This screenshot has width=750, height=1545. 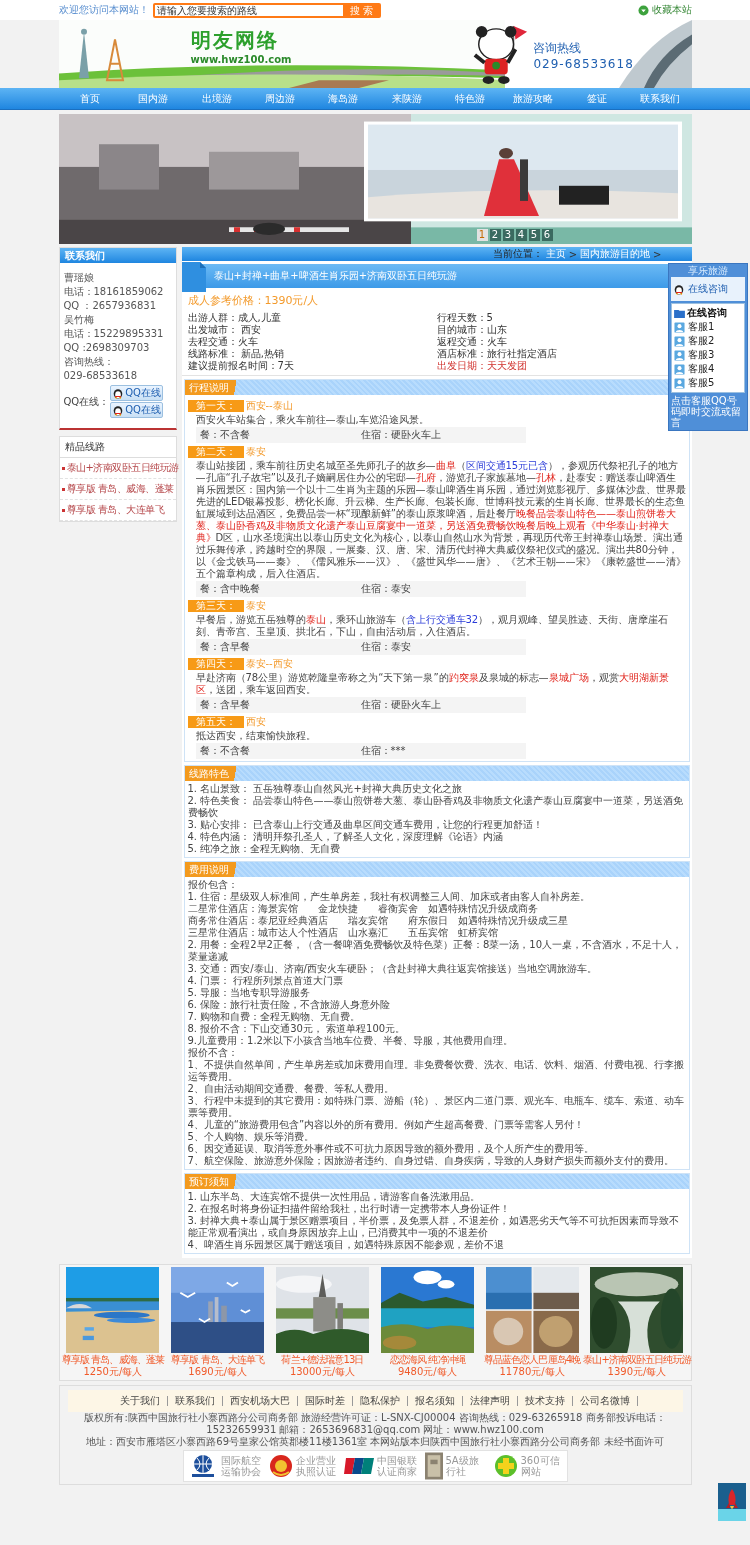 I want to click on meal-text: 餐：不含餐, so click(x=225, y=435).